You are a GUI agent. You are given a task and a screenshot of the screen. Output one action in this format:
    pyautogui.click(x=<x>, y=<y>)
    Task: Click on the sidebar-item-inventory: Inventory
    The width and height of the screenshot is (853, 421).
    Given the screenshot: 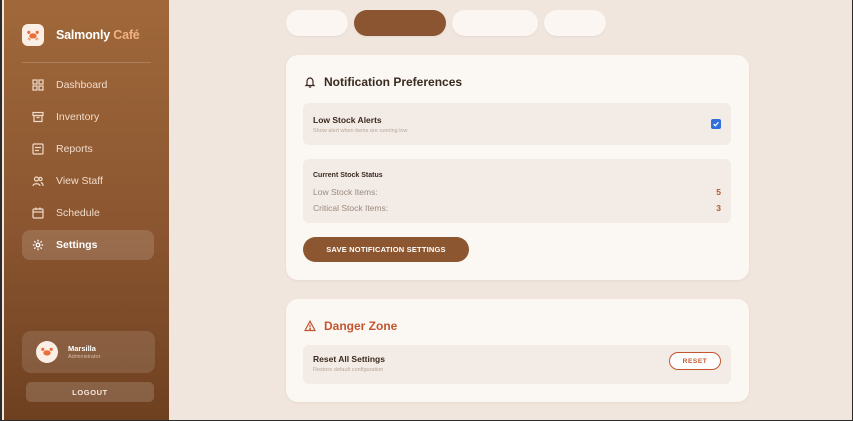 What is the action you would take?
    pyautogui.click(x=88, y=117)
    